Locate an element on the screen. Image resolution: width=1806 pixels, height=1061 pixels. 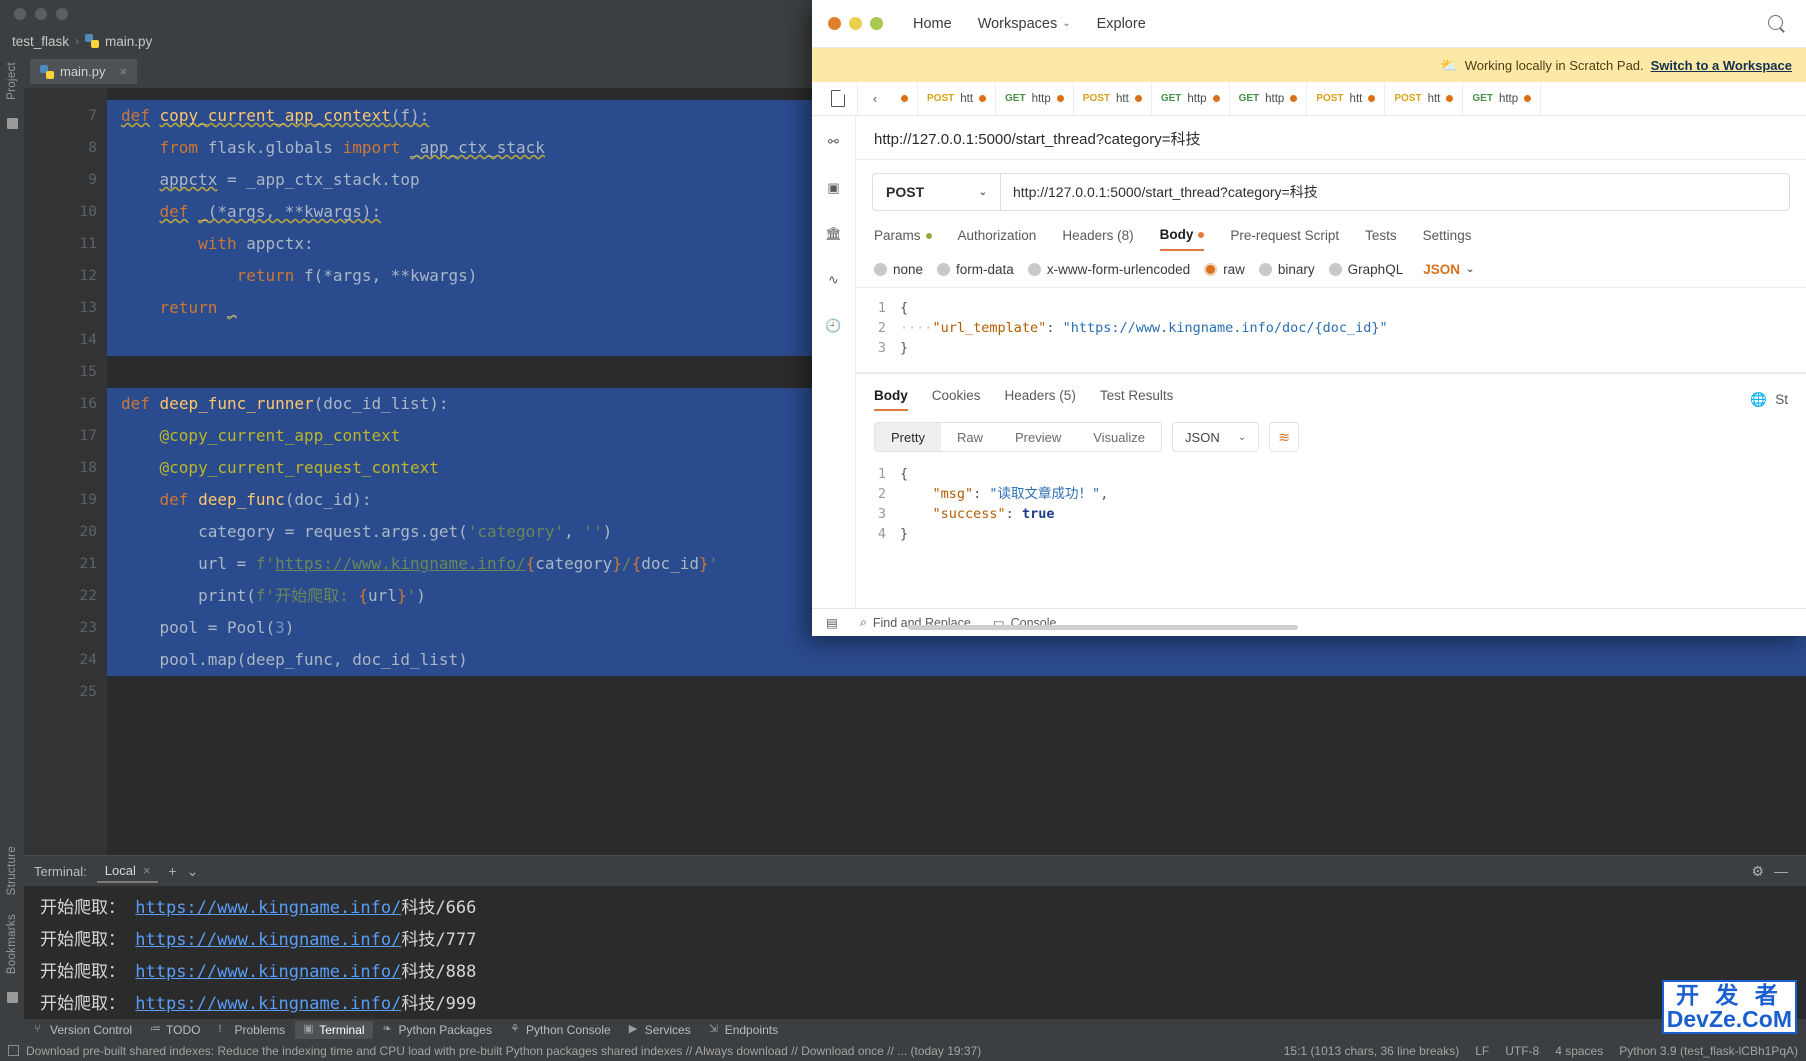
history-icon: 🕘 is located at coordinates (834, 326).